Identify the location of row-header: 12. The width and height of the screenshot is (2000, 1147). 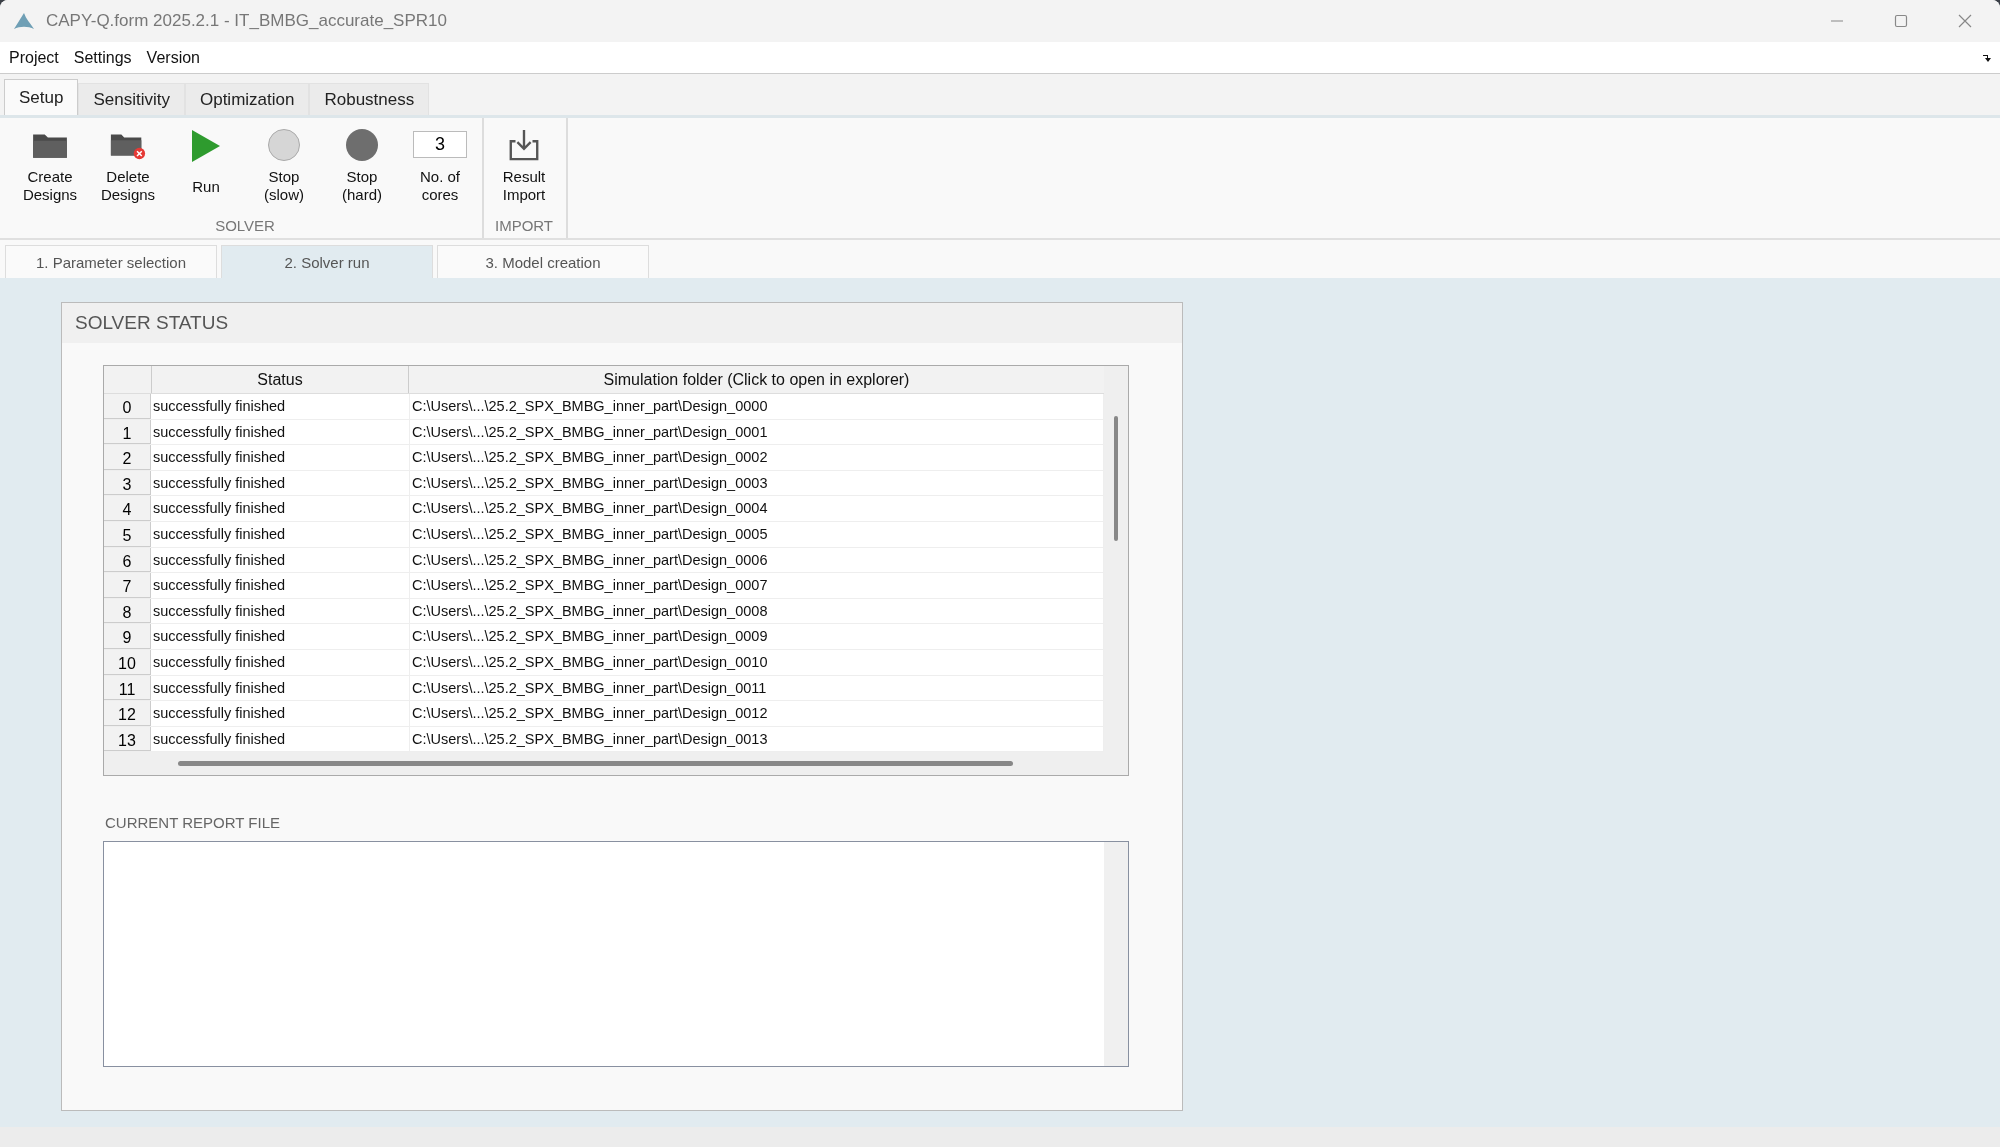
(127, 713).